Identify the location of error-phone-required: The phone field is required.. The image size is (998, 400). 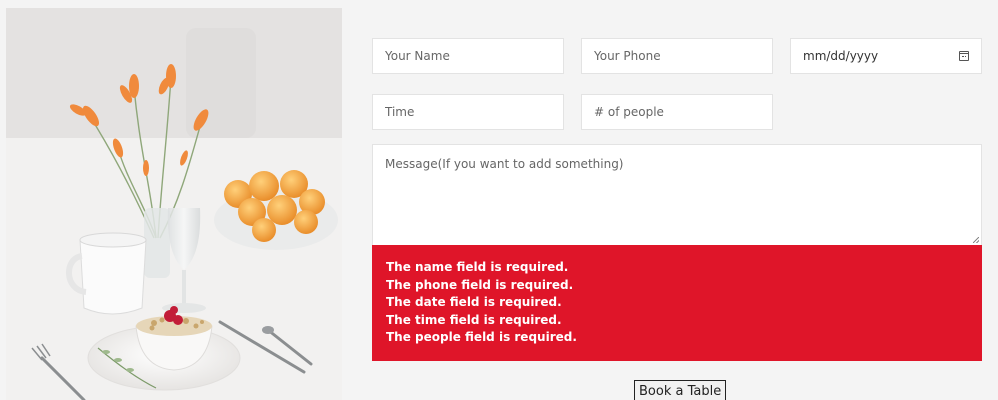
(480, 284).